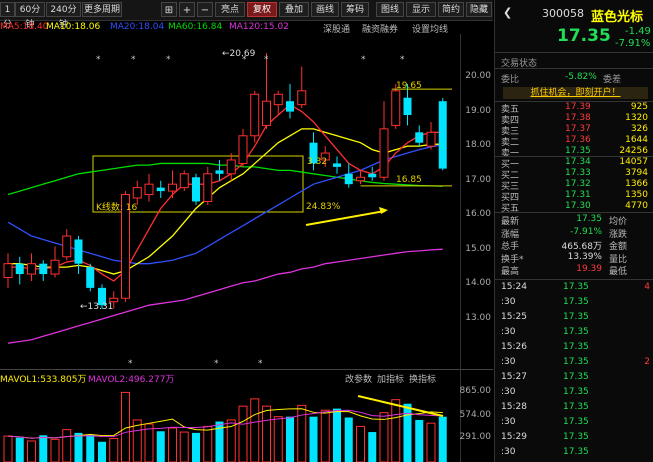  I want to click on stat-row: 总手 465.68万 金额, so click(577, 245).